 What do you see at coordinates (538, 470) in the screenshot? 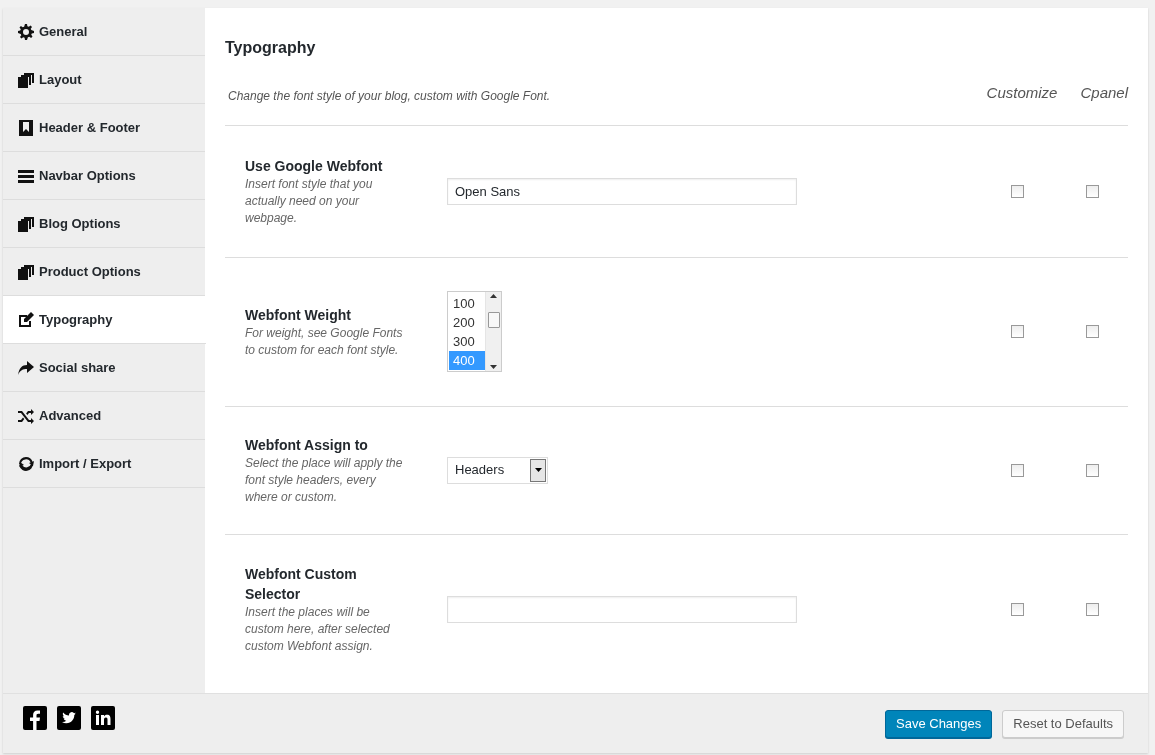
I see `caret-icon` at bounding box center [538, 470].